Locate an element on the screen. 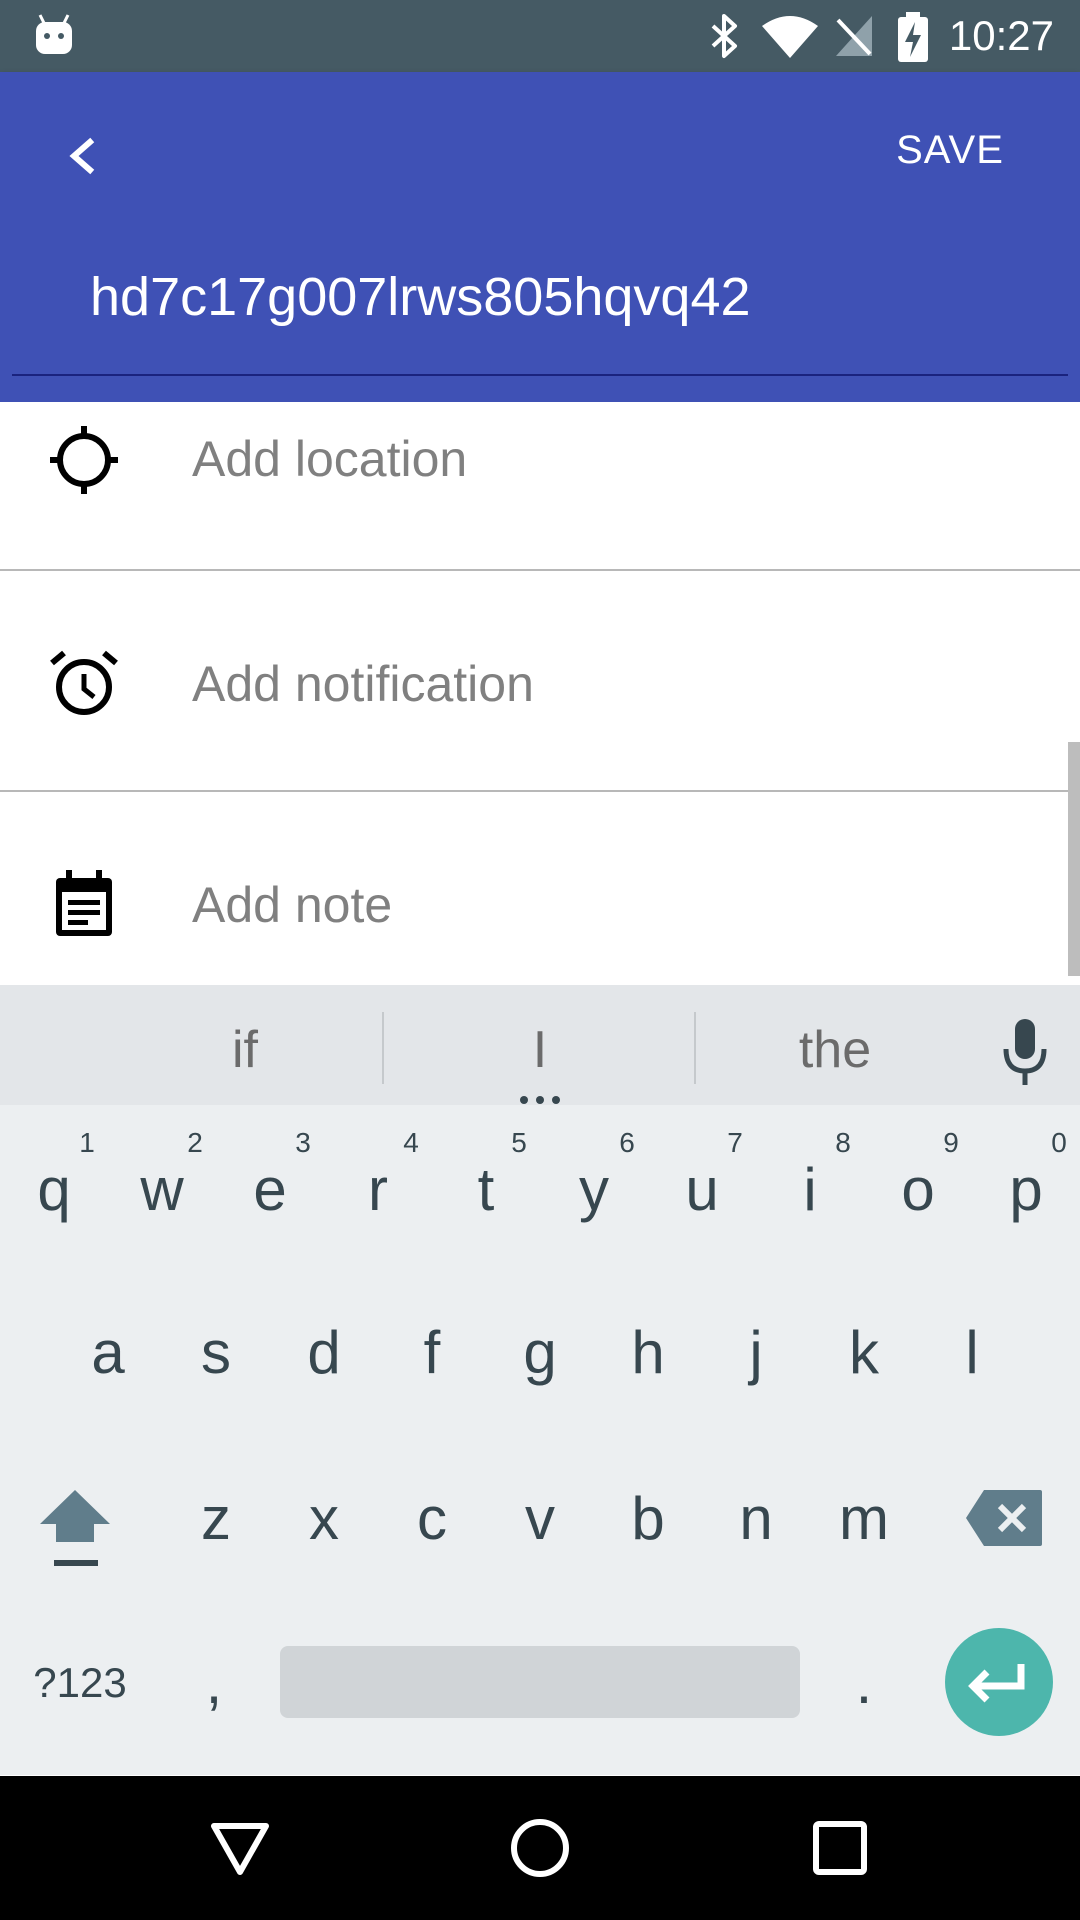  suggestion-the: the is located at coordinates (835, 1050).